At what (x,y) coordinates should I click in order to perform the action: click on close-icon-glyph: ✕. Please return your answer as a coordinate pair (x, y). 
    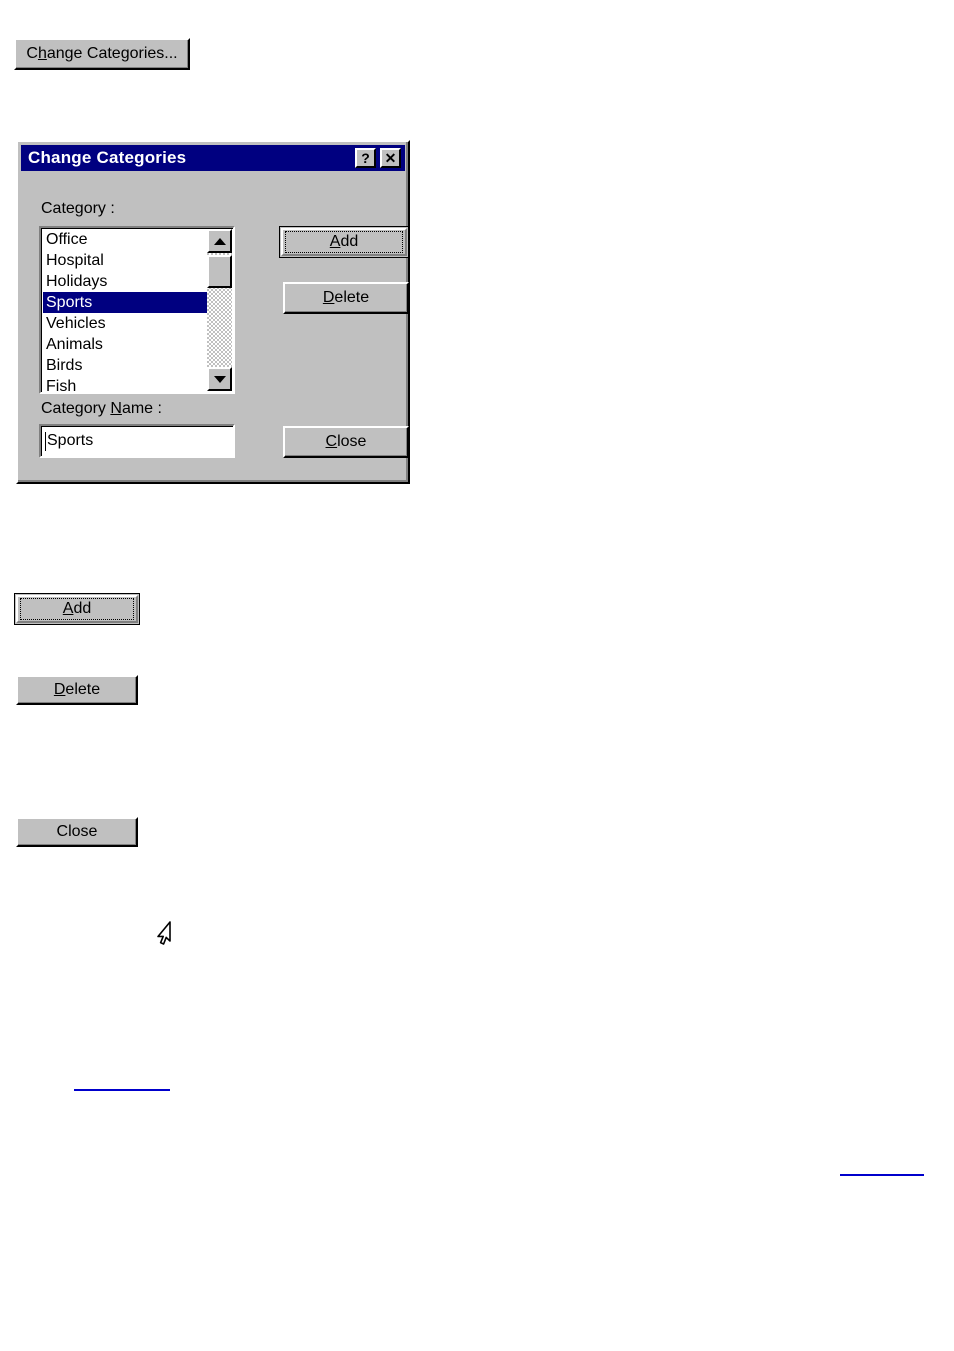
    Looking at the image, I should click on (390, 158).